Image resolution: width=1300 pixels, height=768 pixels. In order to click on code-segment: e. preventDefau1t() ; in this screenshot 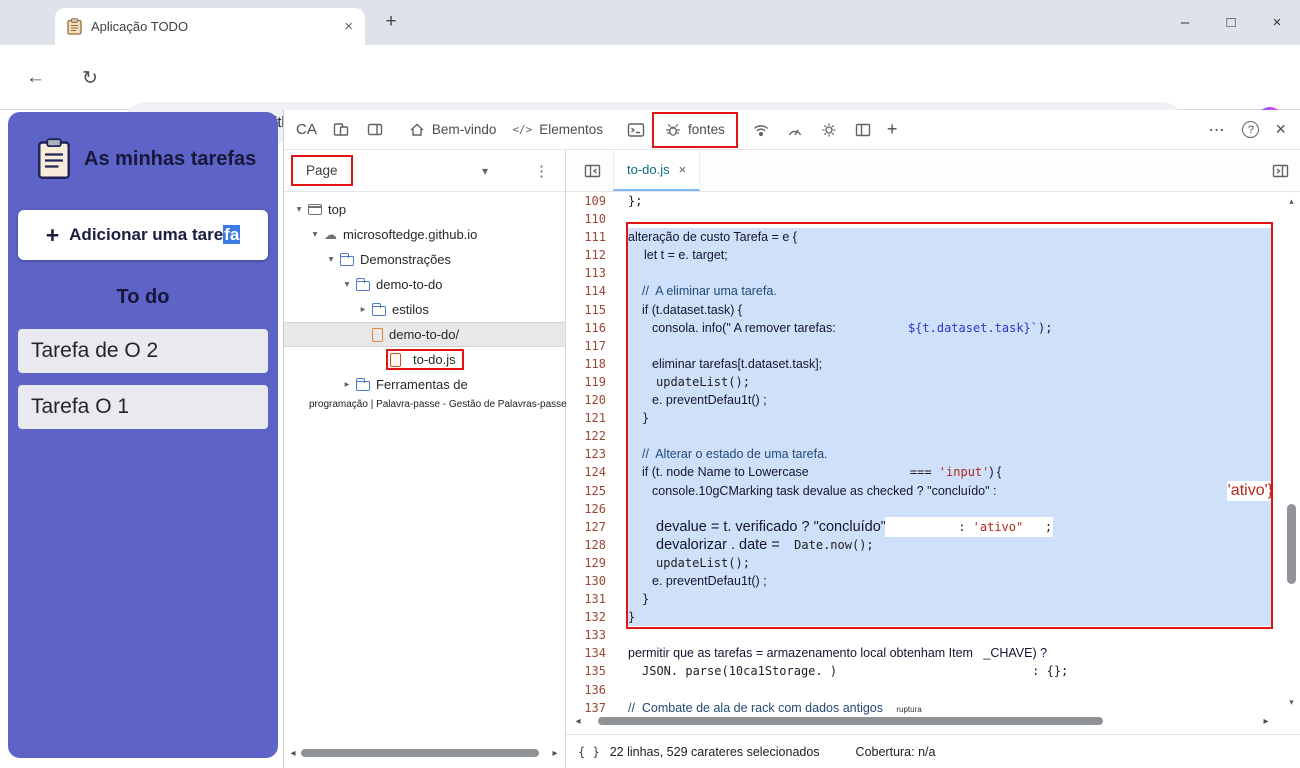, I will do `click(709, 580)`.